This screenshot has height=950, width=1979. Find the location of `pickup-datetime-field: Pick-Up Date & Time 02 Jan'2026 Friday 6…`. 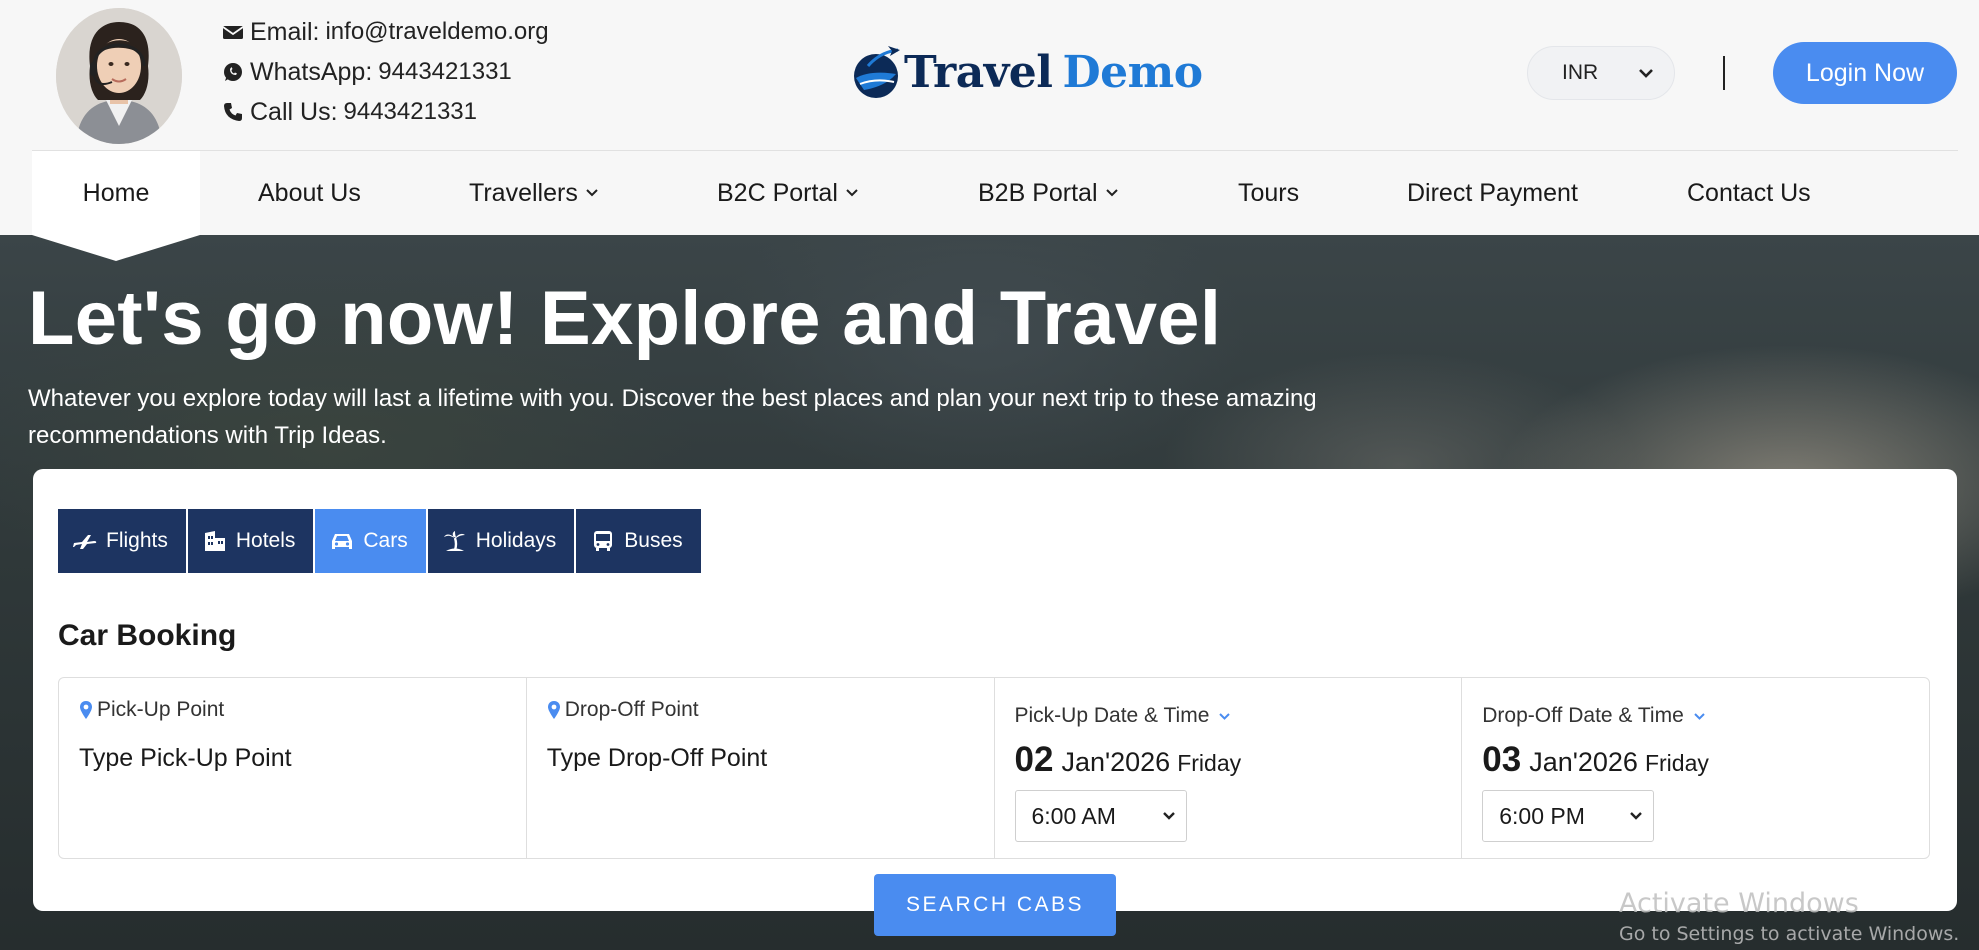

pickup-datetime-field: Pick-Up Date & Time 02 Jan'2026 Friday 6… is located at coordinates (1229, 768).